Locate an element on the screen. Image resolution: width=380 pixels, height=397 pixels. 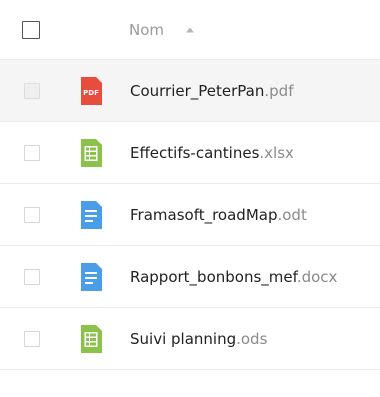
file-extension: .odt is located at coordinates (292, 214).